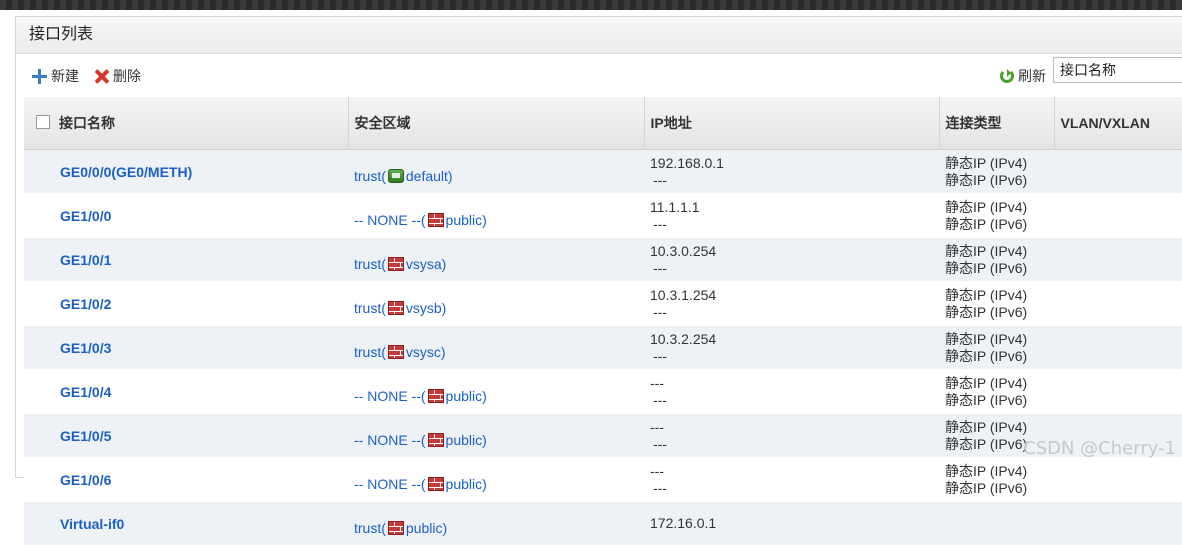 The width and height of the screenshot is (1182, 546). I want to click on cell-ip-address: 10.3.1.254 ---, so click(791, 303).